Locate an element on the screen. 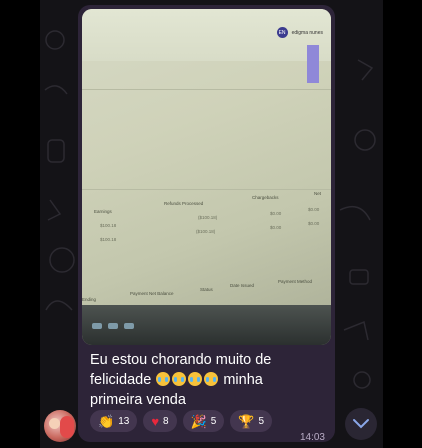 The width and height of the screenshot is (422, 448). scroll-down-button is located at coordinates (361, 424).